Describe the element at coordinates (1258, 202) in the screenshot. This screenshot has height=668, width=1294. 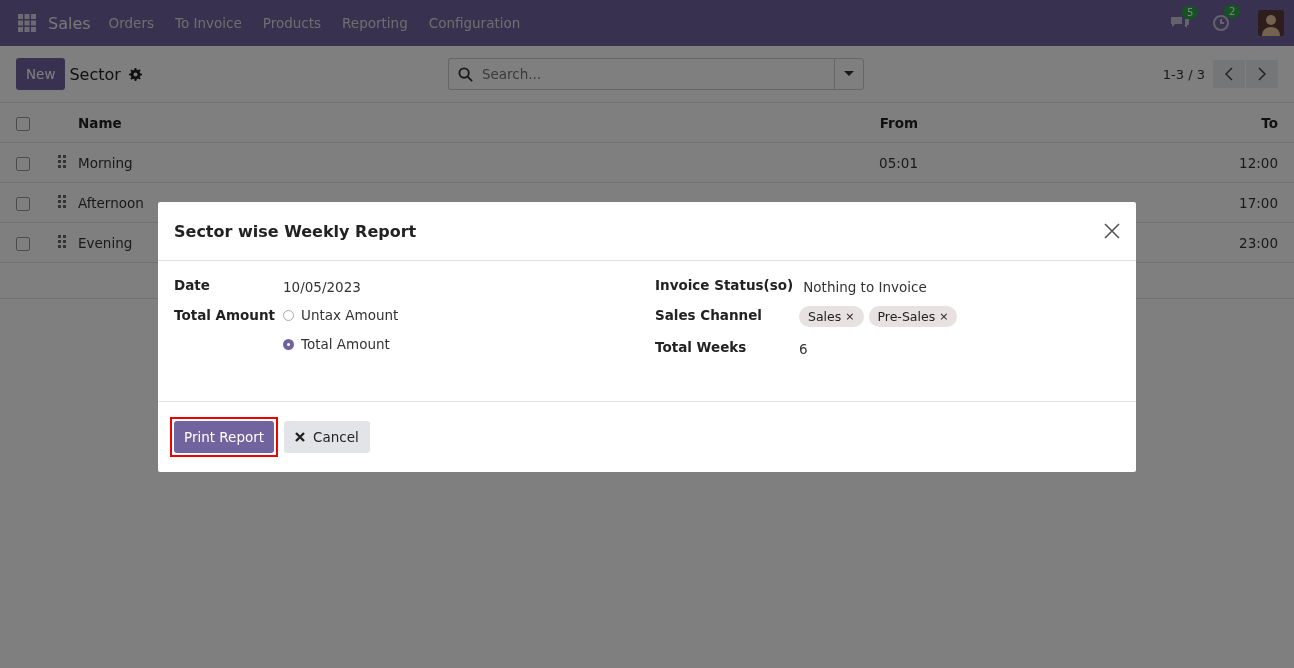
I see `table-cell: 17:00` at that location.